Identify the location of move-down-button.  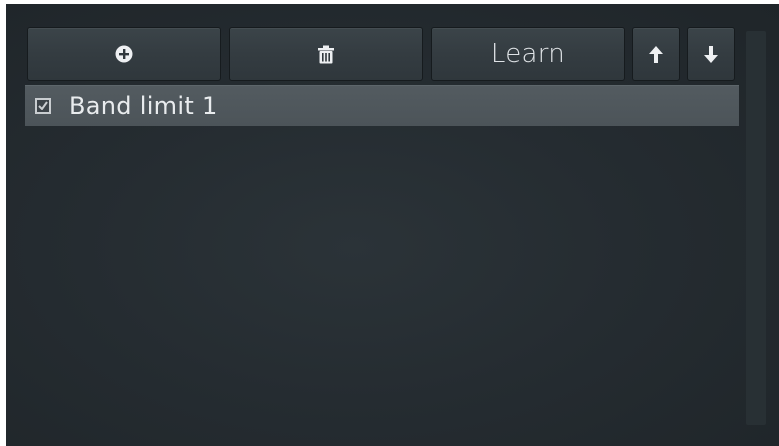
(711, 54).